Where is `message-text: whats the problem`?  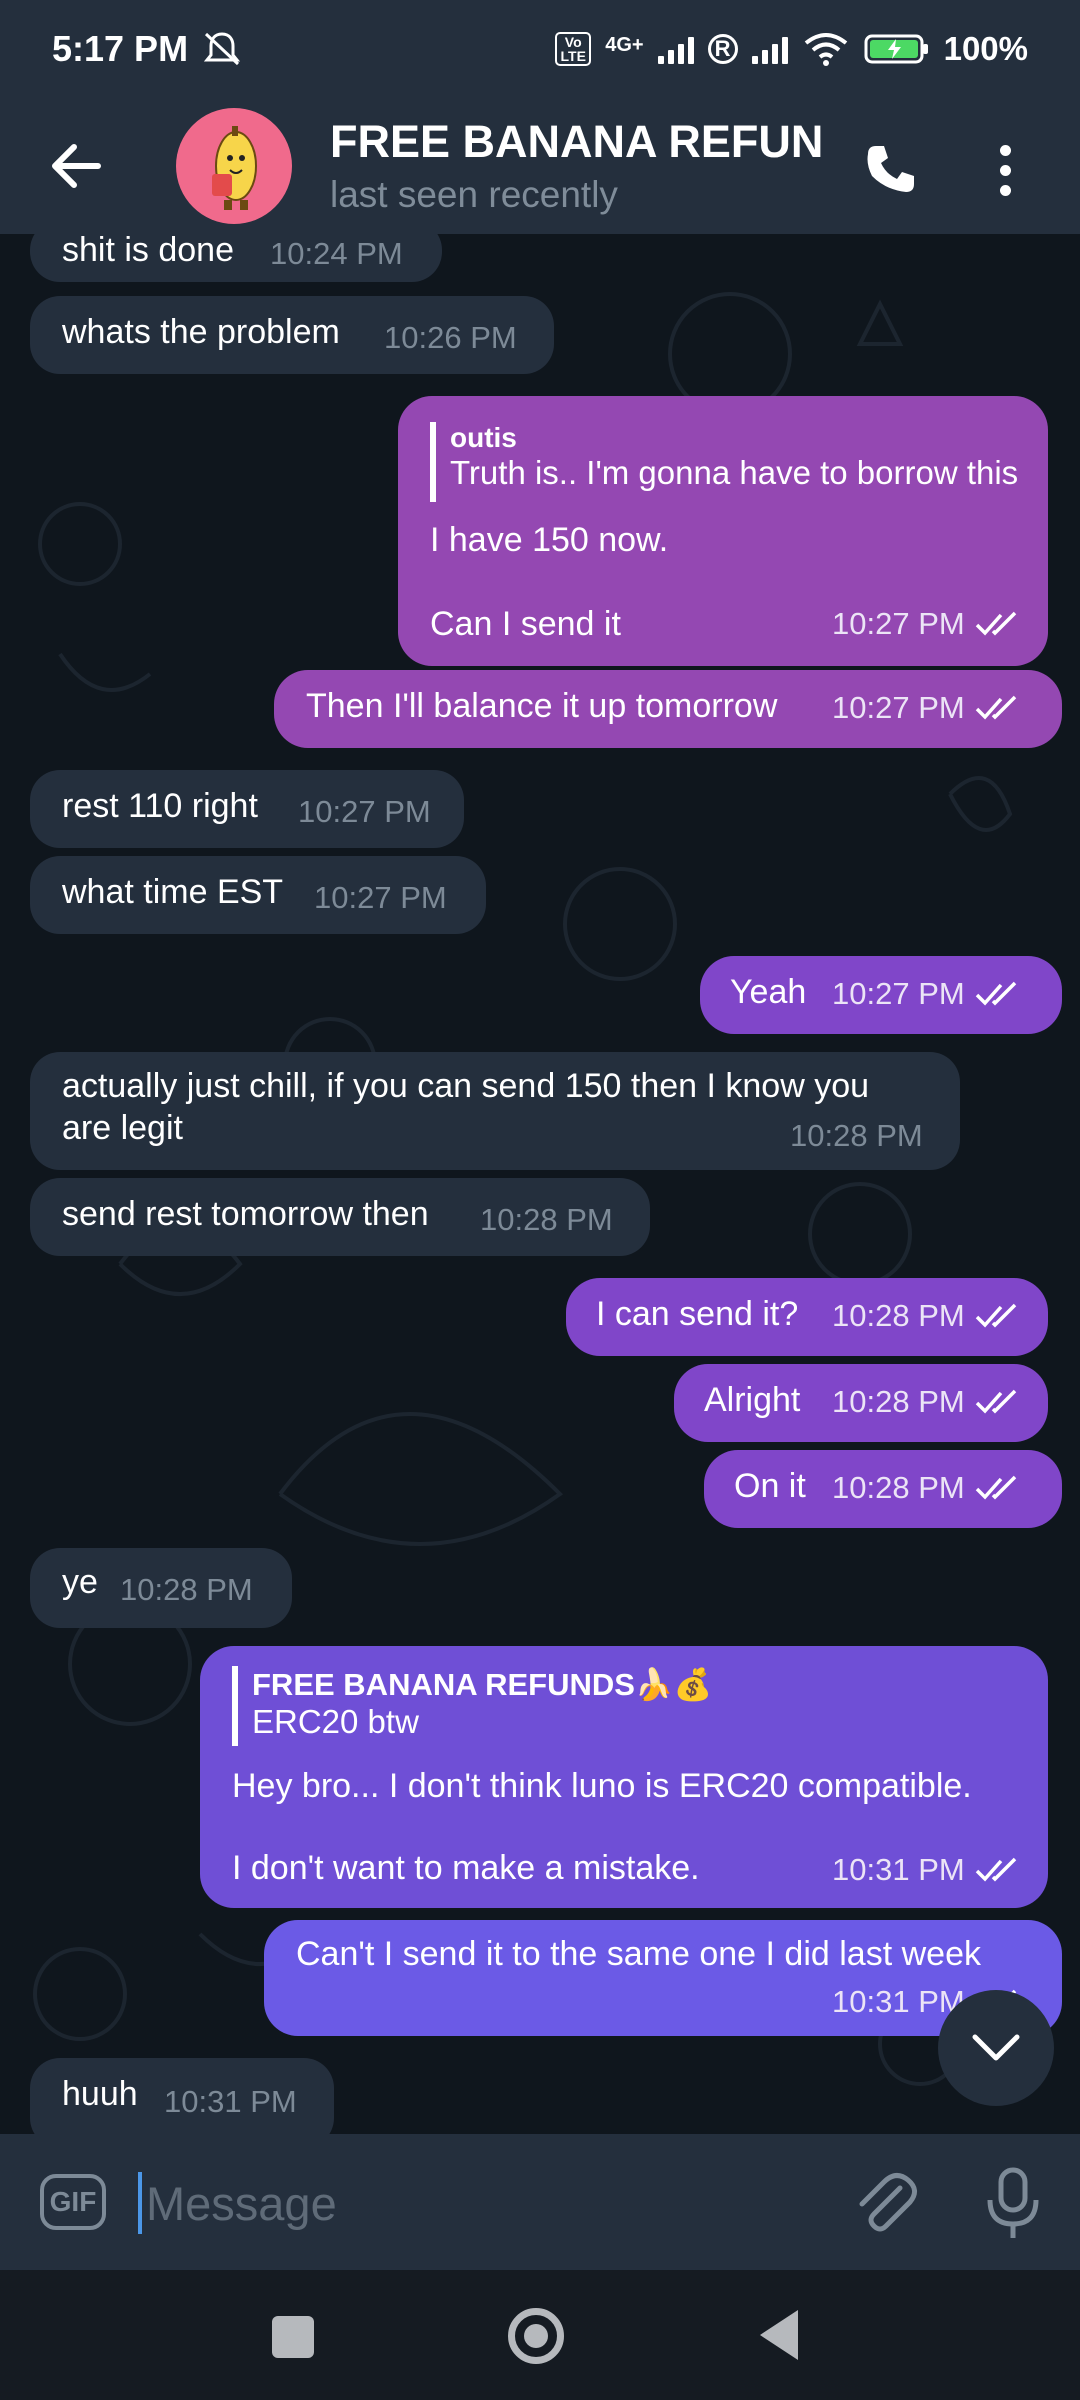
message-text: whats the problem is located at coordinates (201, 332).